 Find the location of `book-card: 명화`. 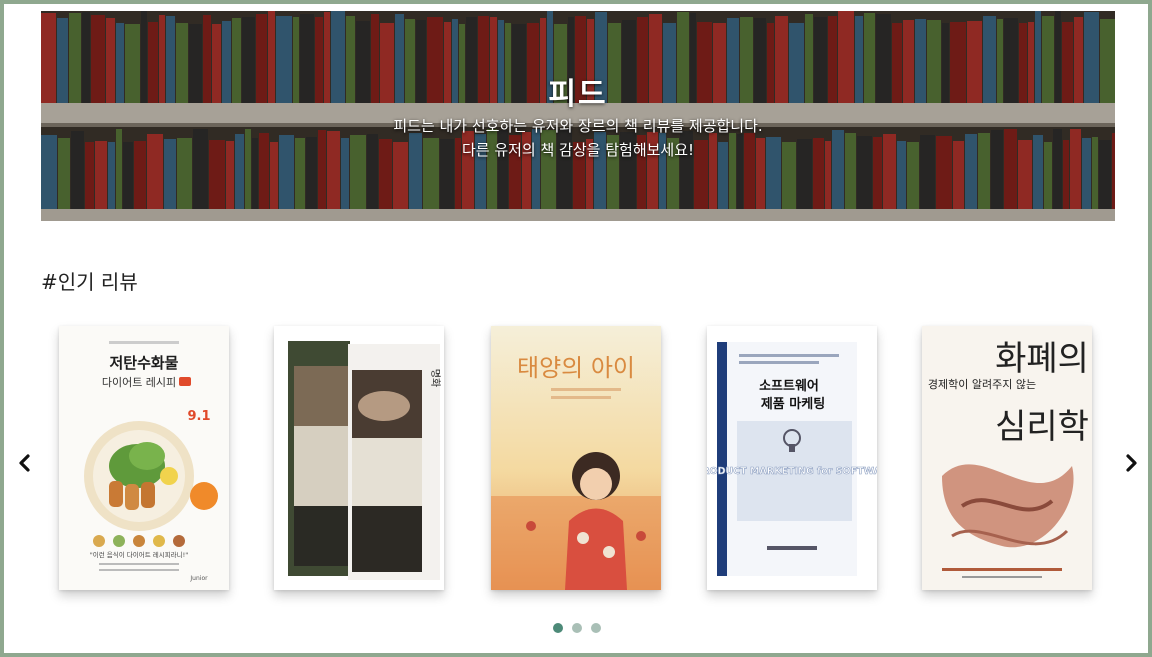

book-card: 명화 is located at coordinates (359, 458).